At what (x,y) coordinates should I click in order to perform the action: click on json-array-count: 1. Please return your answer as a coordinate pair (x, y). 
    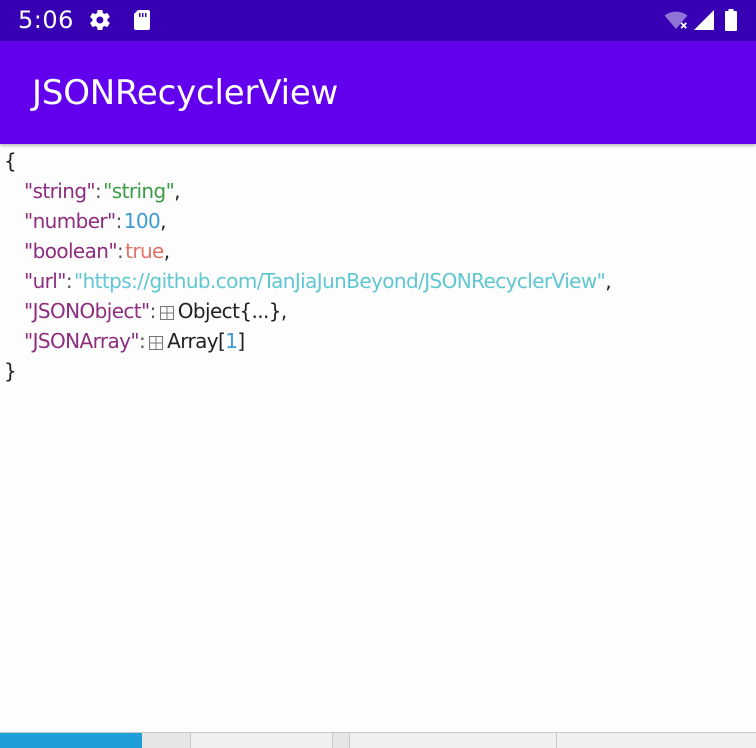
    Looking at the image, I should click on (231, 341).